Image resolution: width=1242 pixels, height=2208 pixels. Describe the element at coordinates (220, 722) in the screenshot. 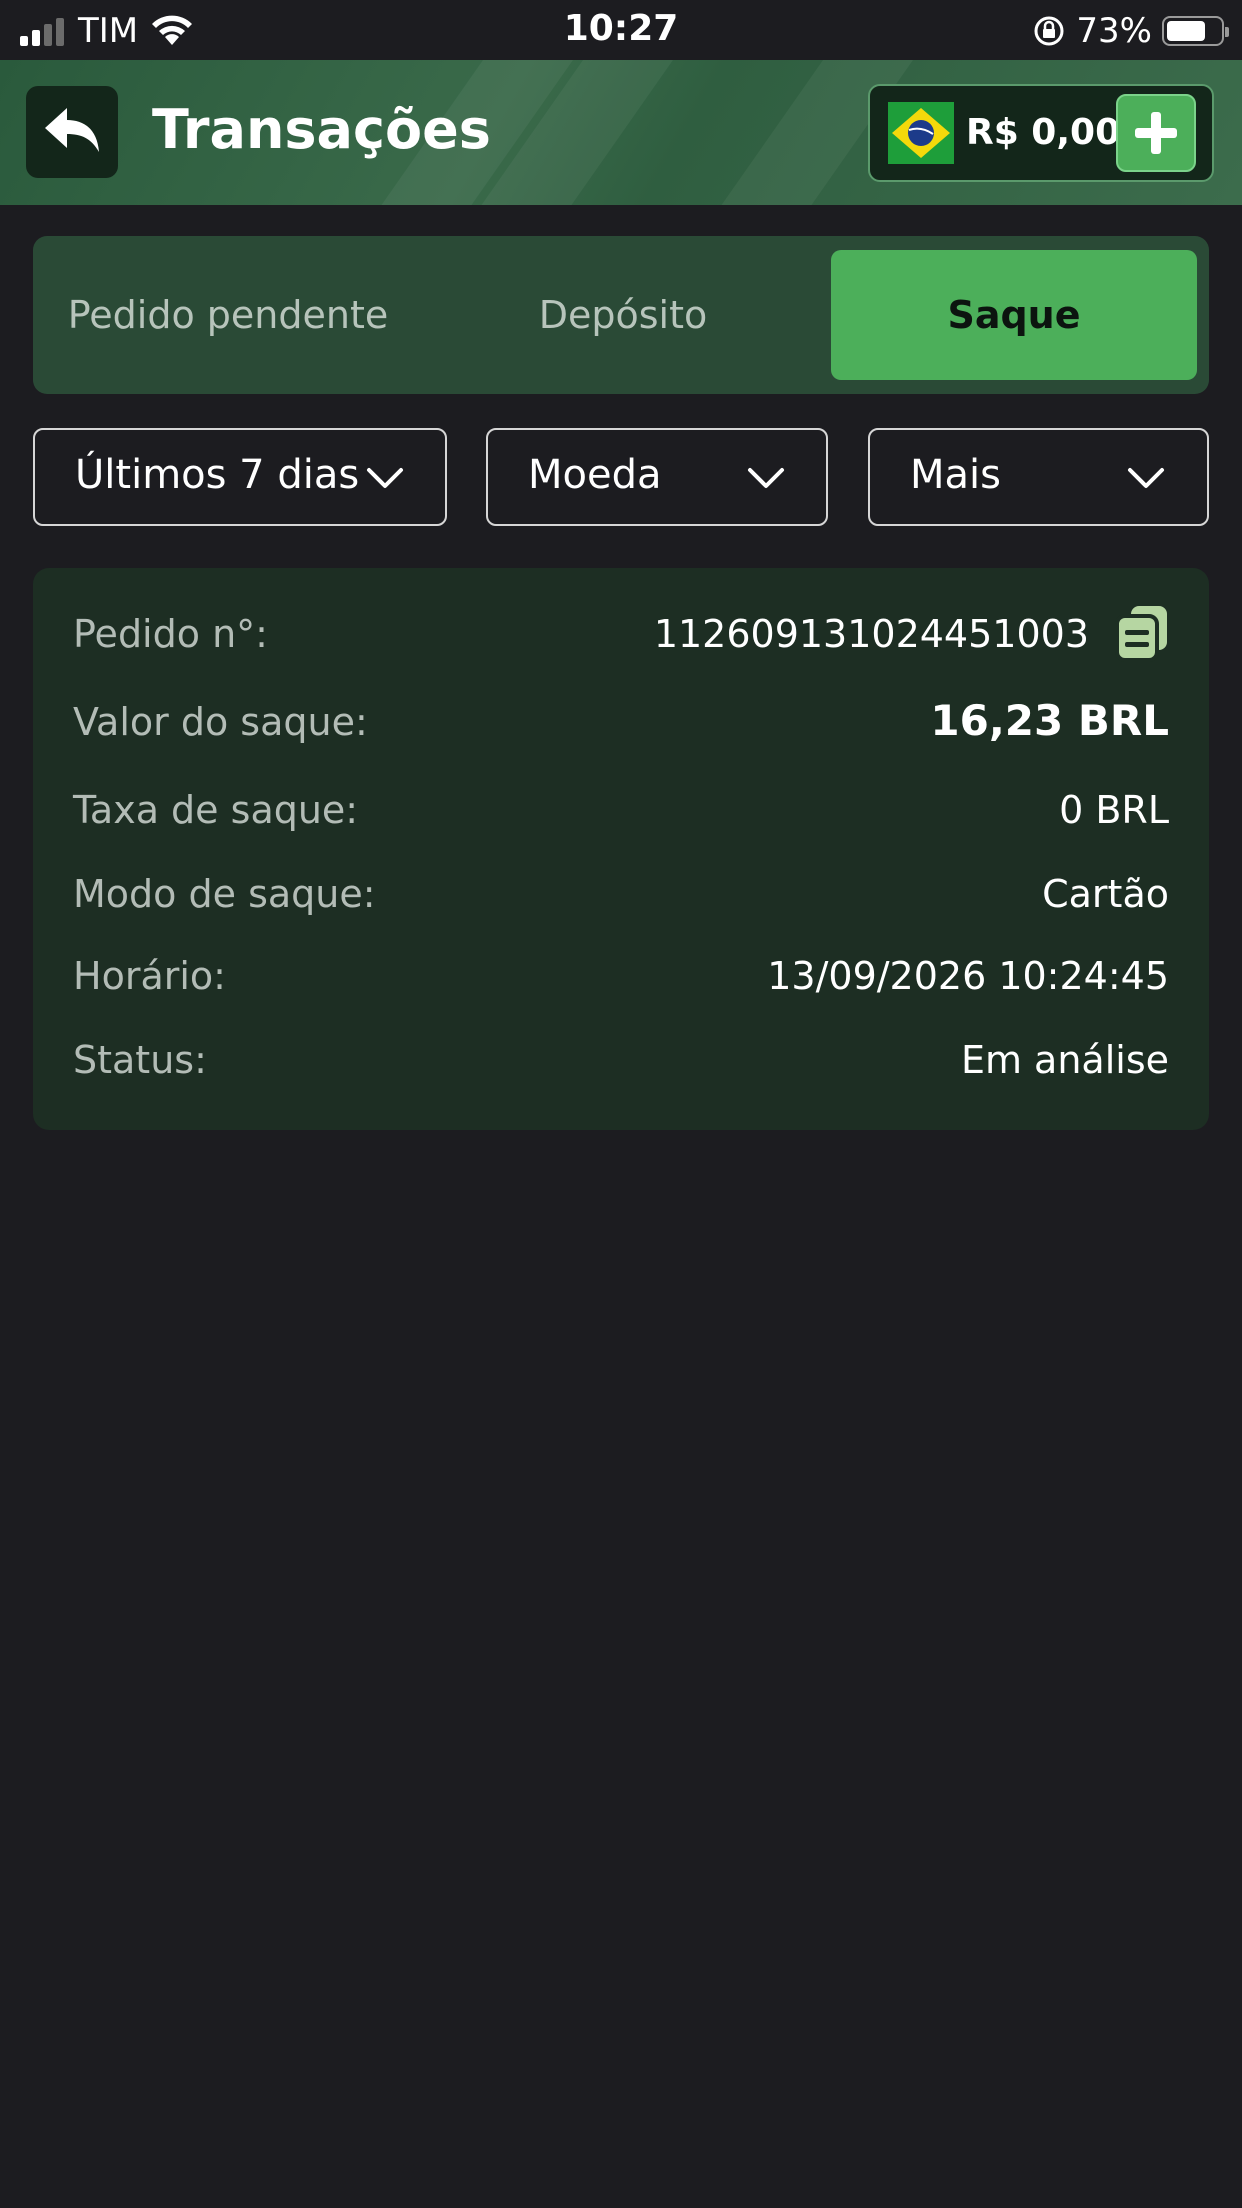

I see `withdrawal-amount-label: Valor do saque:` at that location.